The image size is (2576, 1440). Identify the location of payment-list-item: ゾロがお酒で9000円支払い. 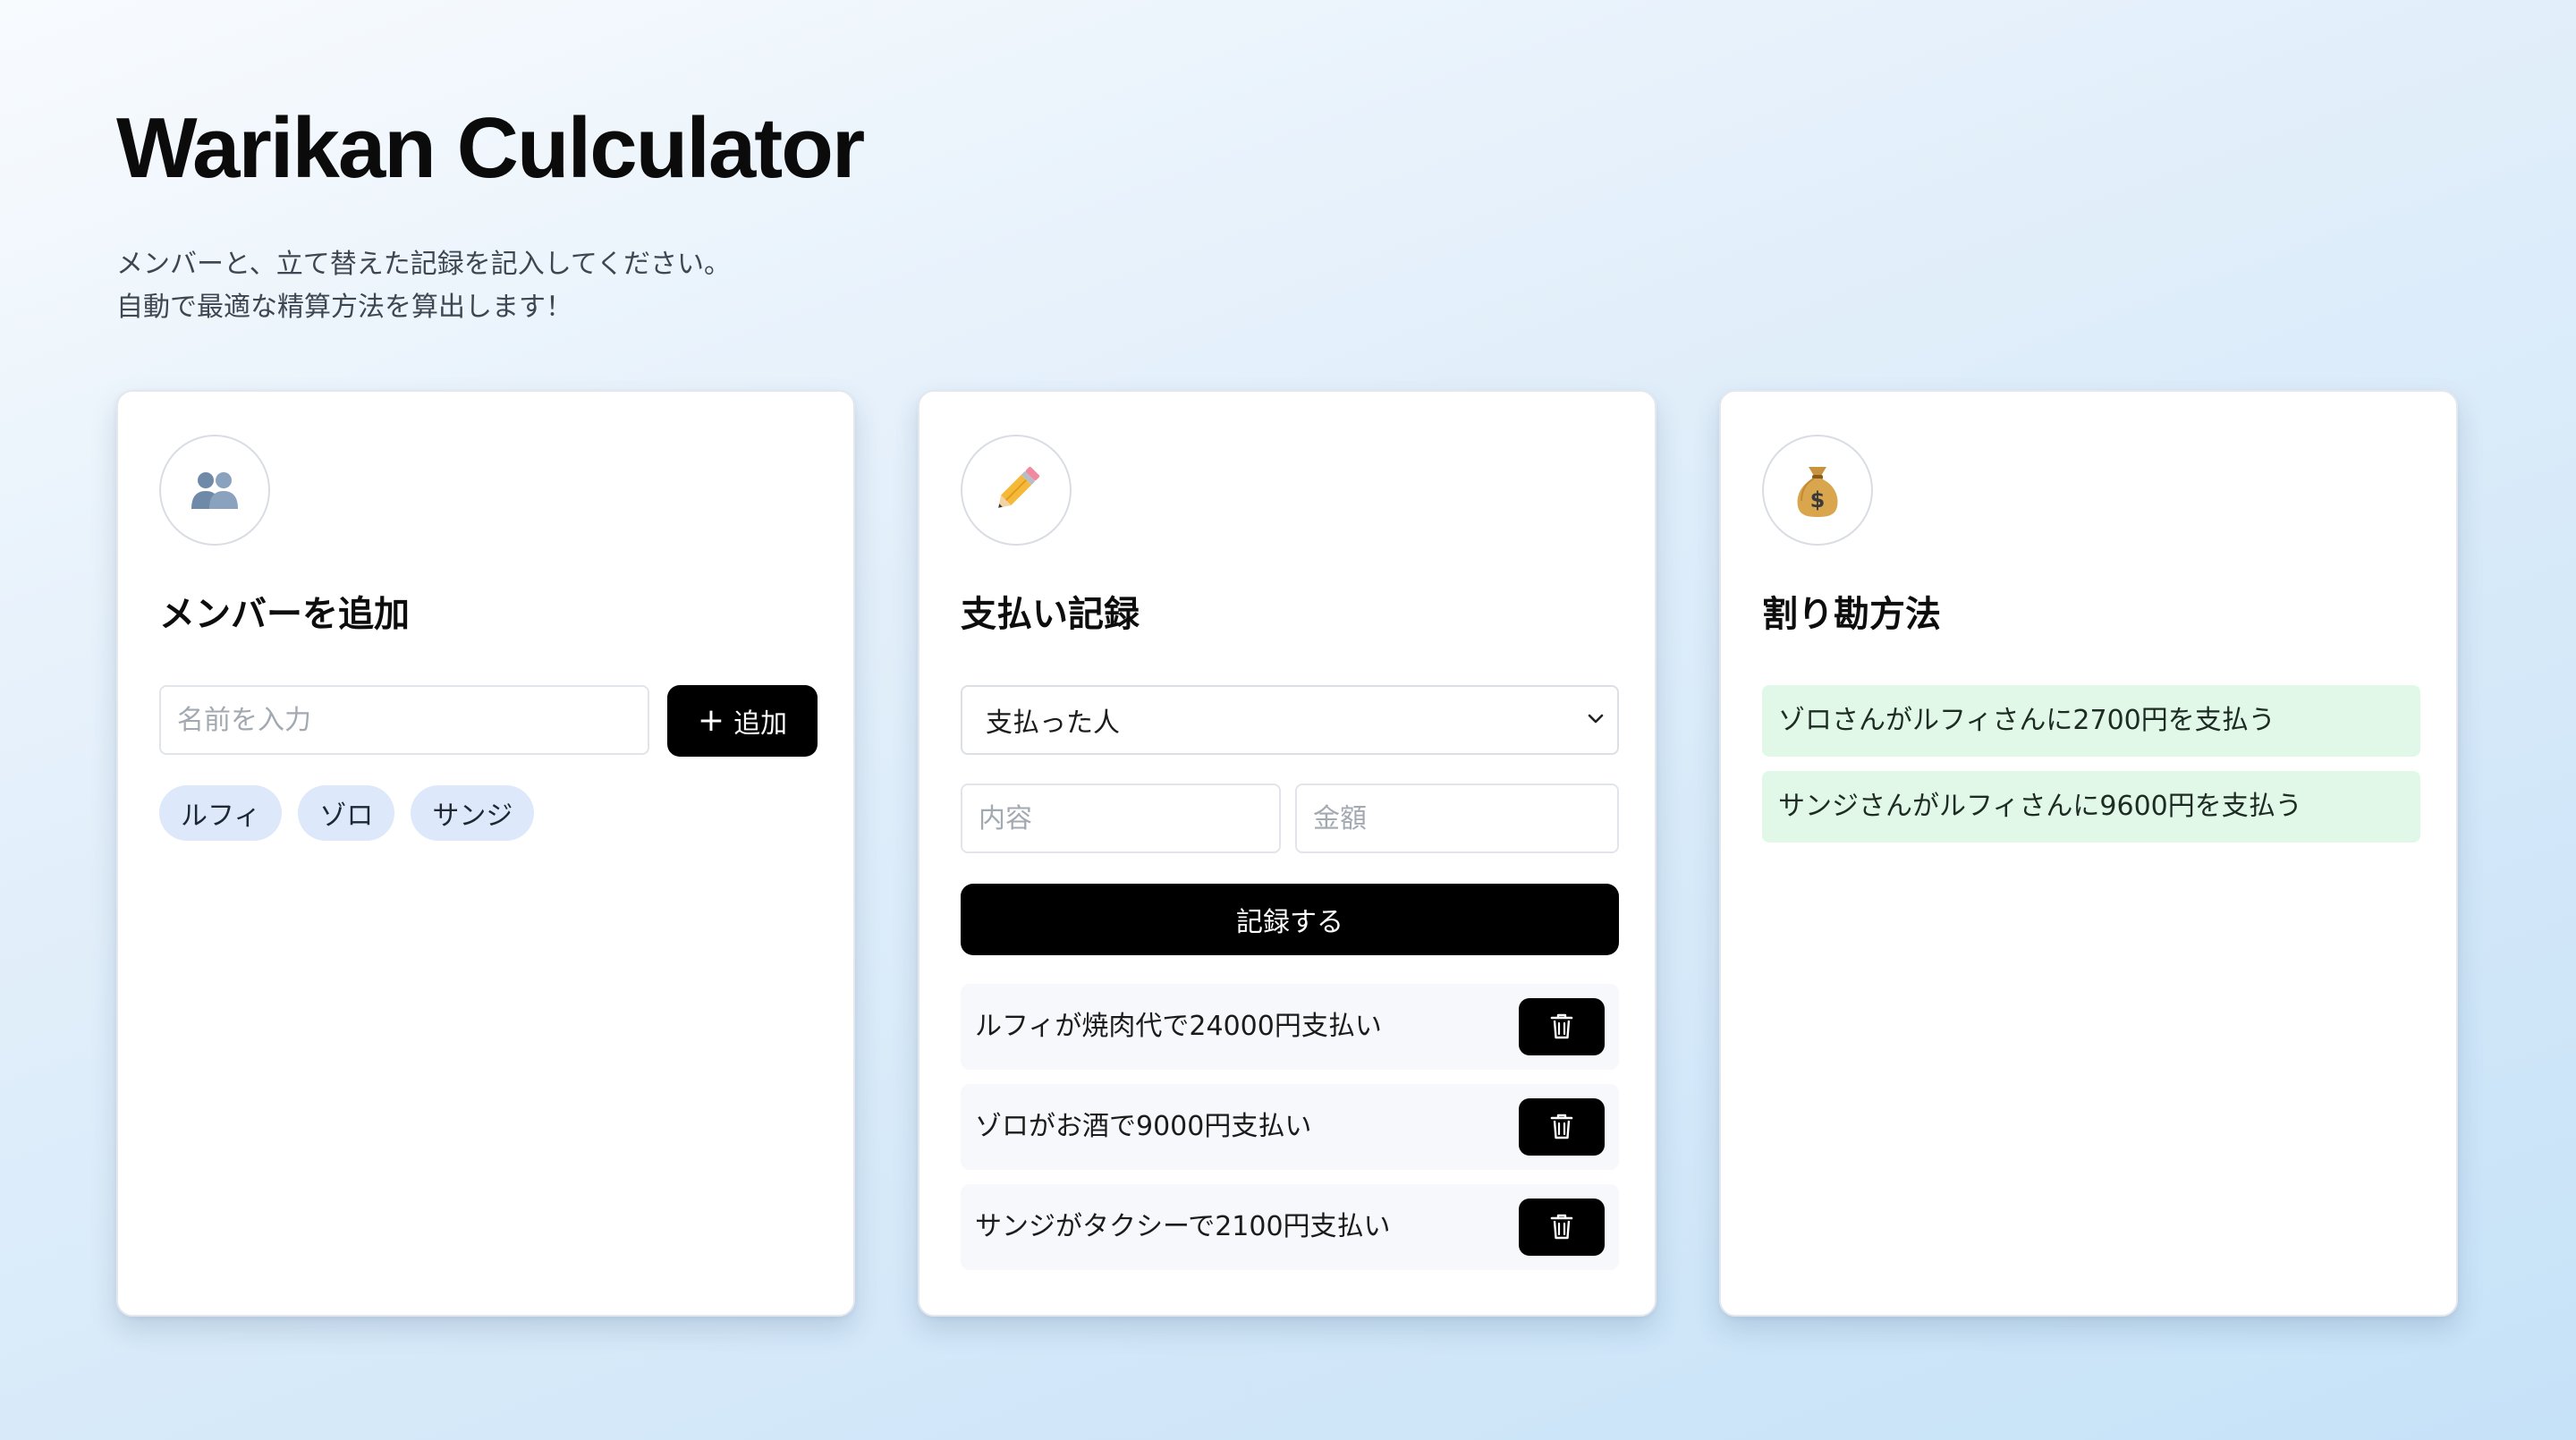
(1290, 1127).